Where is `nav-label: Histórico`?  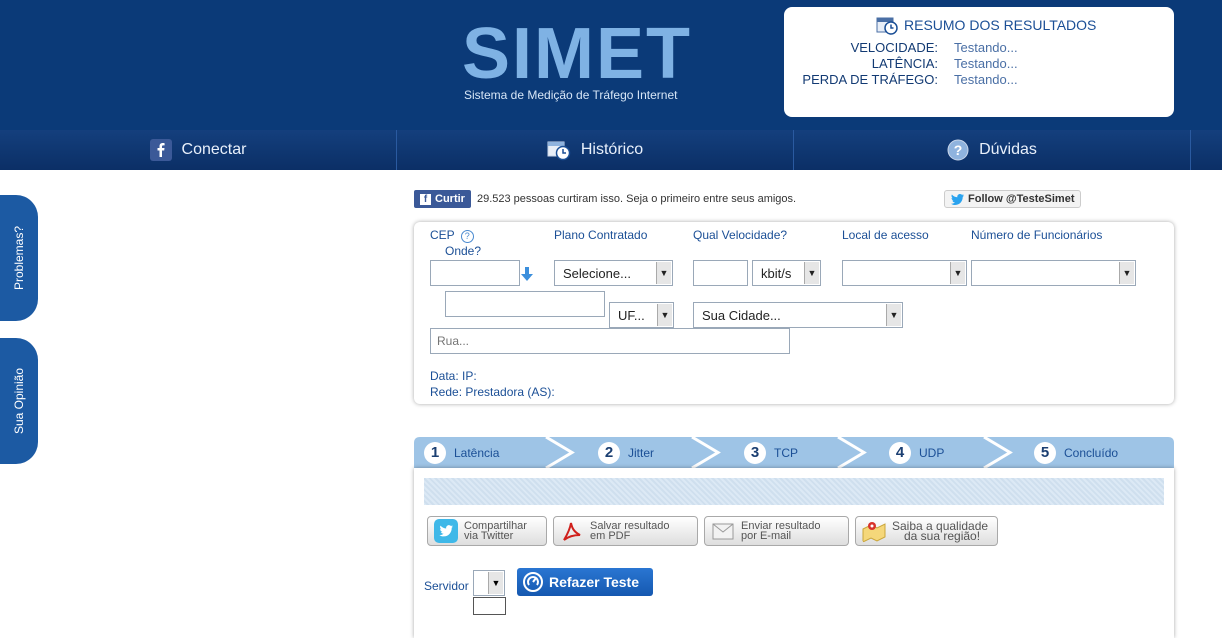
nav-label: Histórico is located at coordinates (612, 149).